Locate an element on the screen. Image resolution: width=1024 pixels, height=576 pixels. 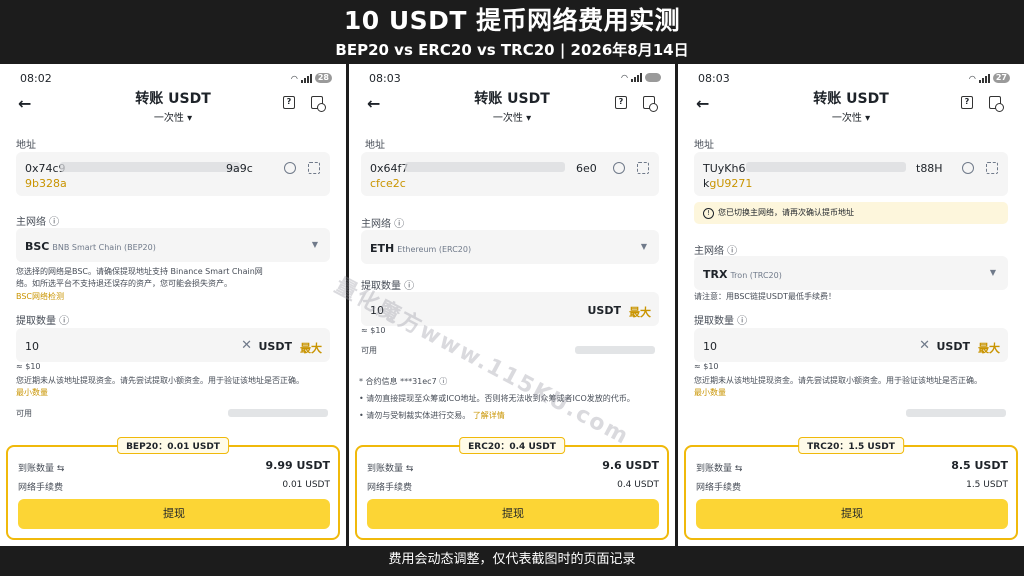
fee-amount: 1.5 USDT is located at coordinates (987, 485).